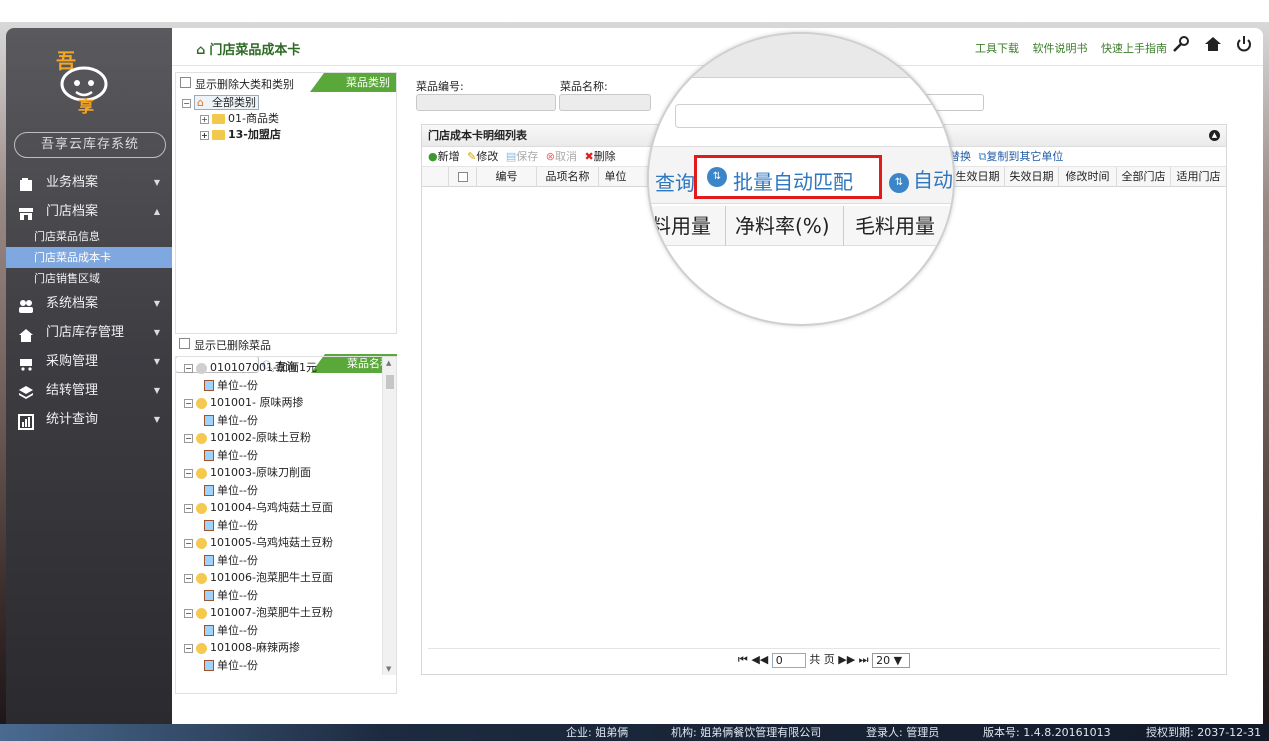 The height and width of the screenshot is (741, 1269). Describe the element at coordinates (997, 48) in the screenshot. I see `link-tool-download: 工具下载` at that location.